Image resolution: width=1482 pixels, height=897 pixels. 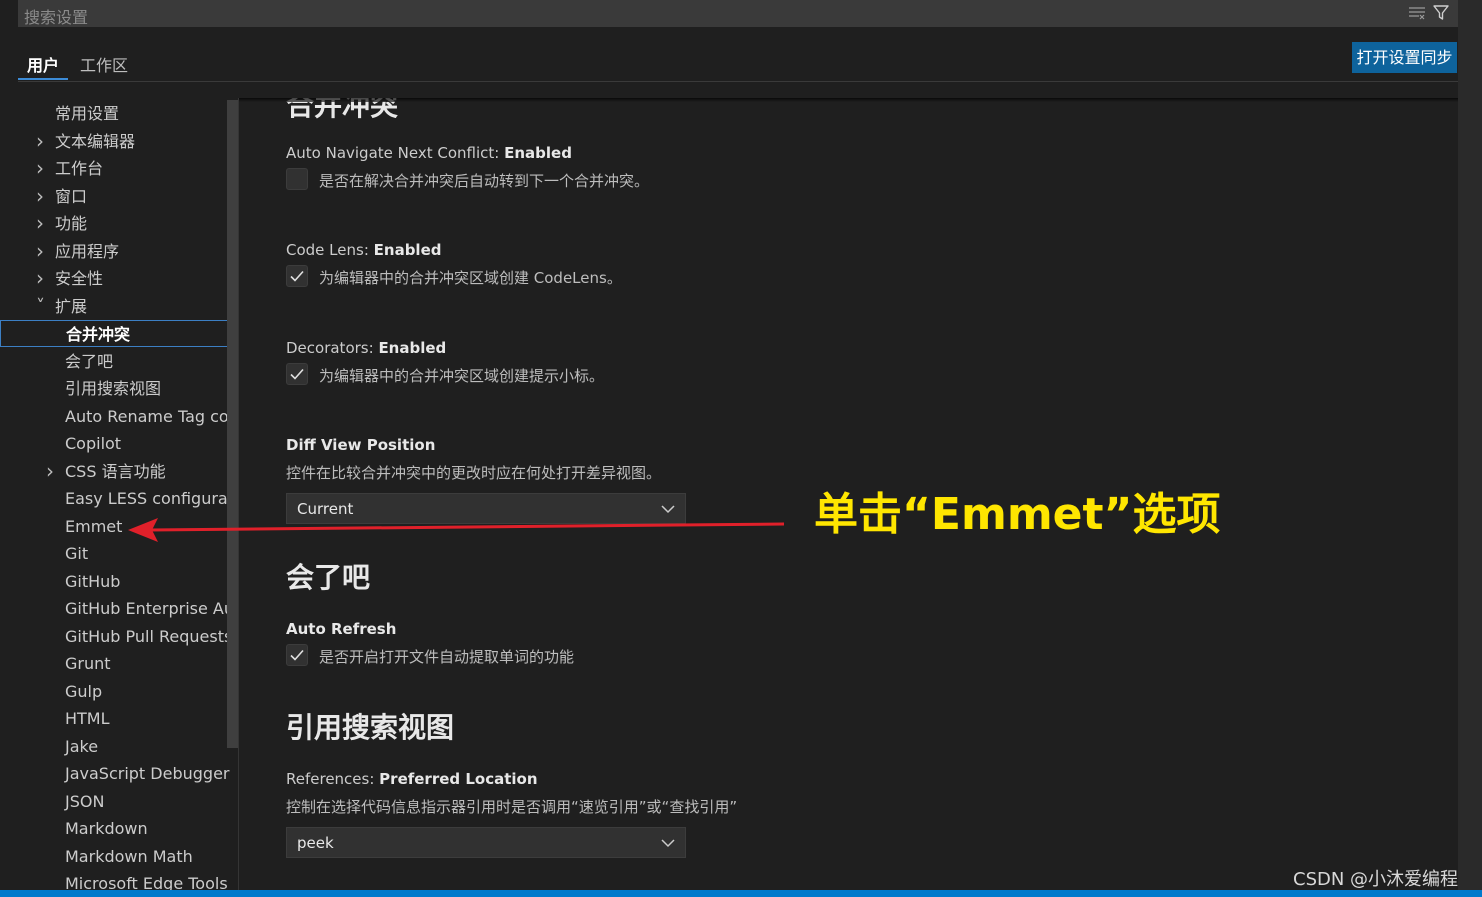 What do you see at coordinates (1017, 514) in the screenshot?
I see `annotation-text: 单击“Emmet”选项` at bounding box center [1017, 514].